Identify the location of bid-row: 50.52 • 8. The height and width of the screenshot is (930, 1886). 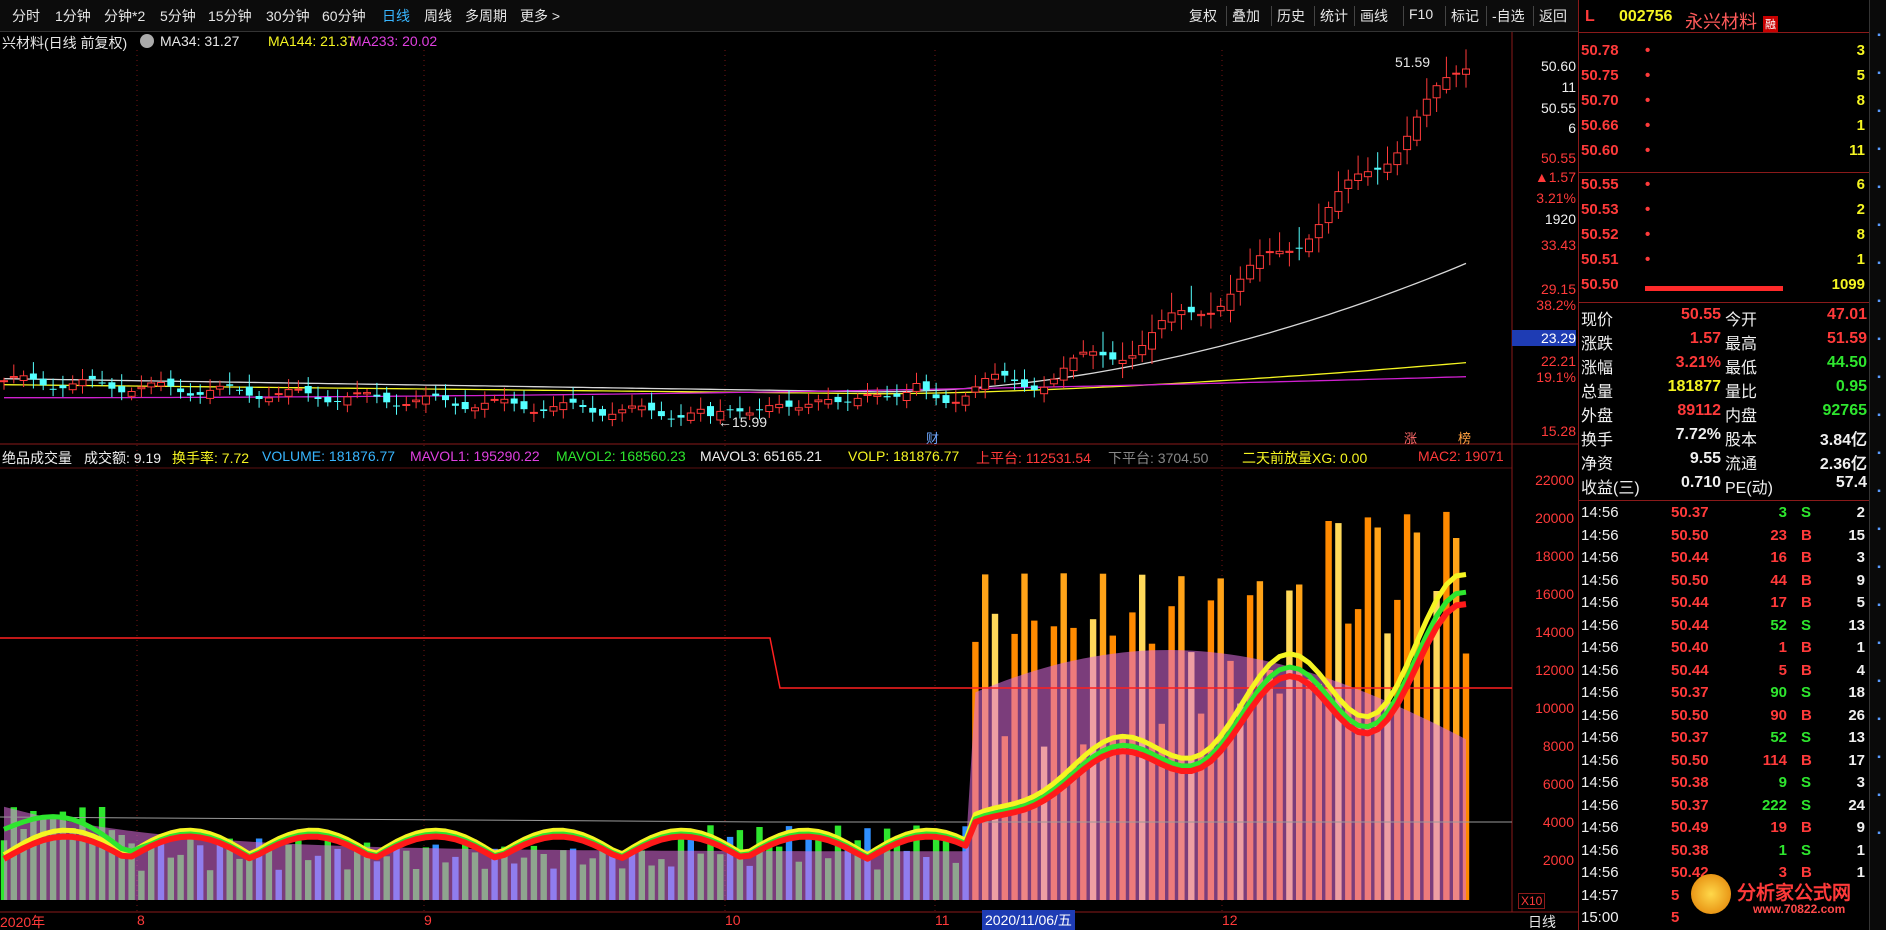
(1724, 238).